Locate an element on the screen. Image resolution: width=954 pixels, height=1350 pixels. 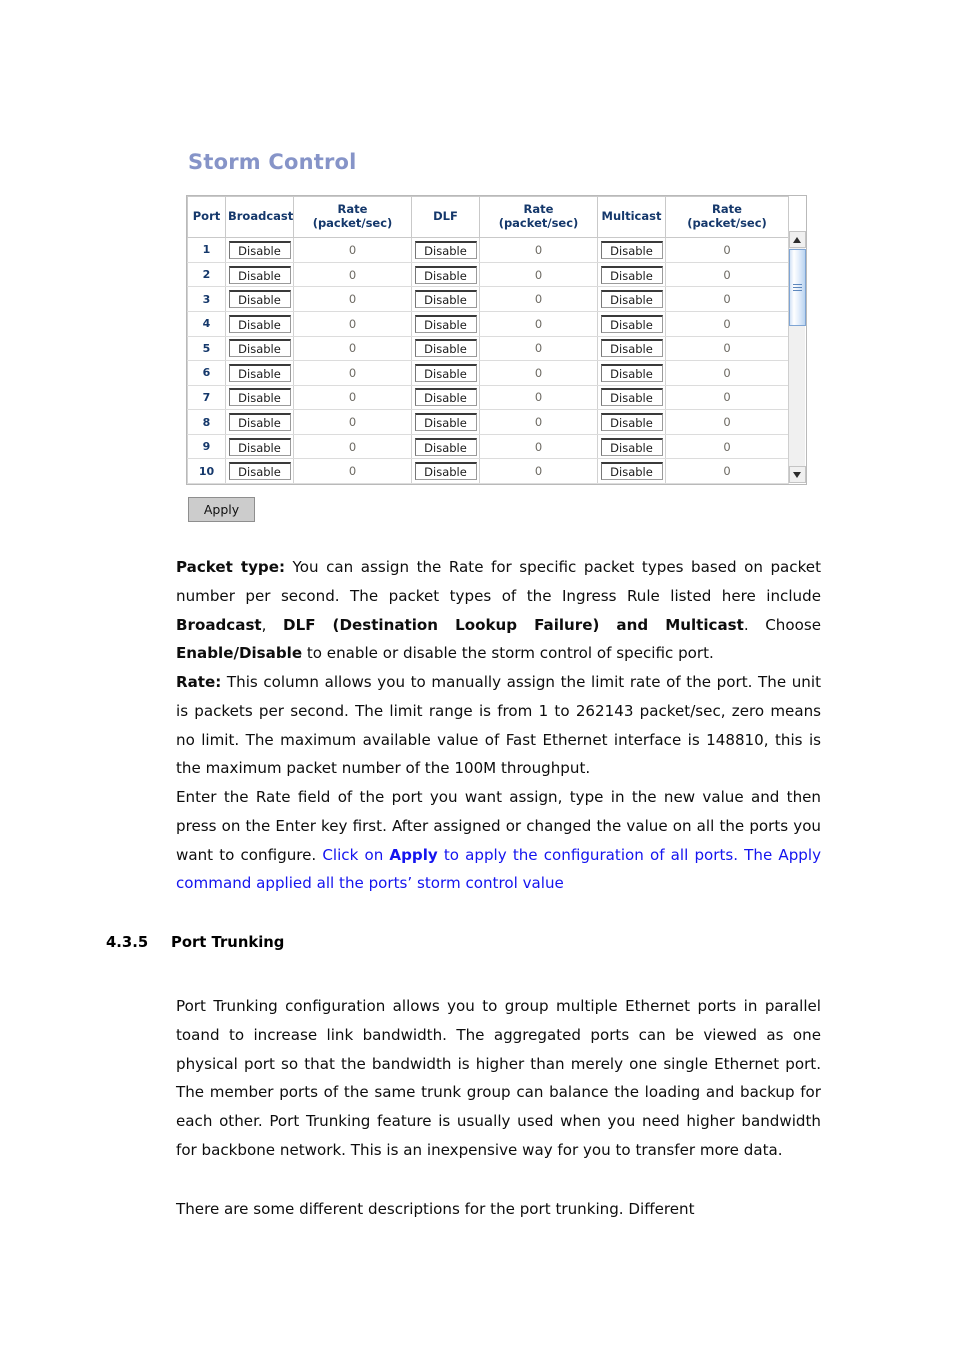
table-row: 2 Disable 0 Disable 0 Disable 0 is located at coordinates (488, 275).